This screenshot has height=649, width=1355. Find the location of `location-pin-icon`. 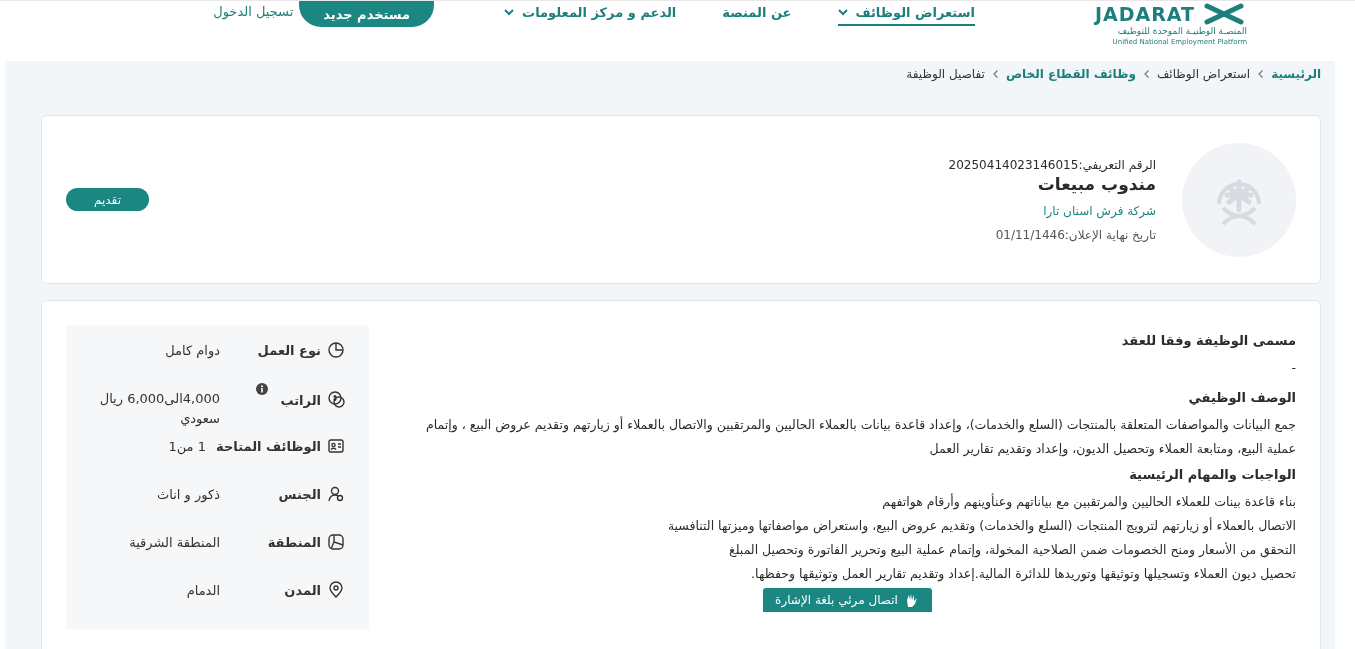

location-pin-icon is located at coordinates (336, 590).